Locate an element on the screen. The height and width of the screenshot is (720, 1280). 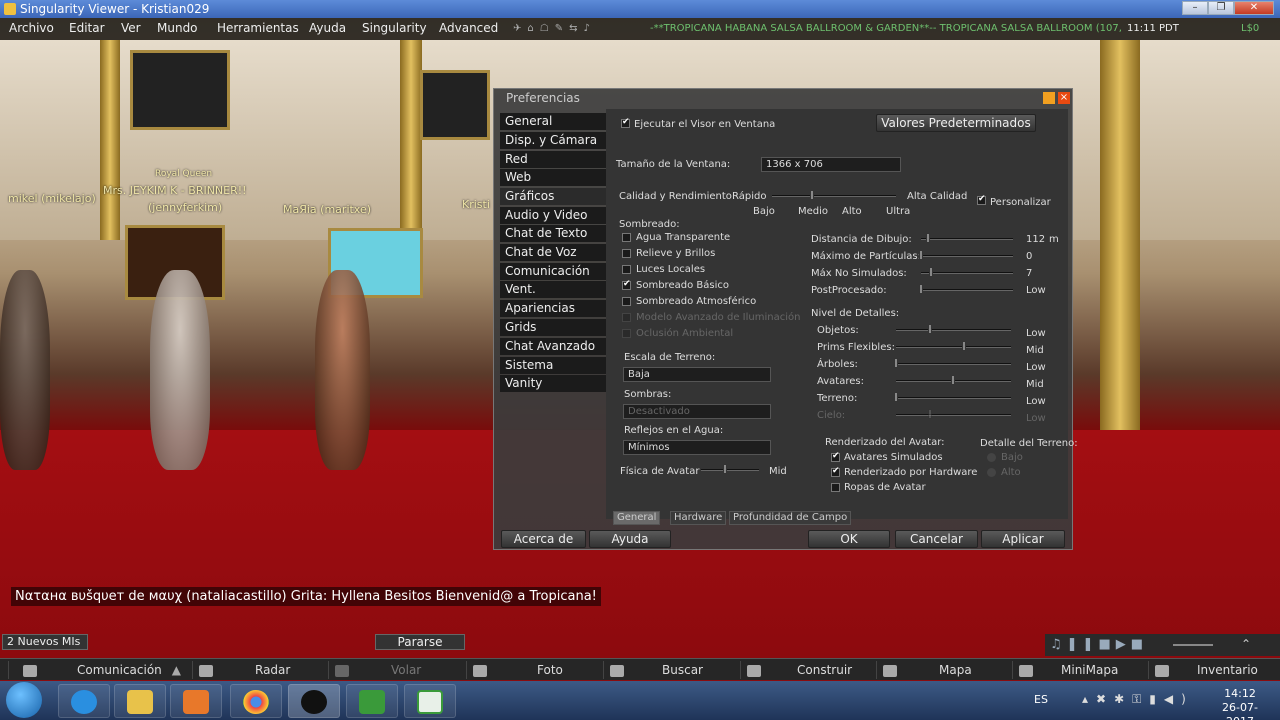
postprocess-slider is located at coordinates (967, 290).